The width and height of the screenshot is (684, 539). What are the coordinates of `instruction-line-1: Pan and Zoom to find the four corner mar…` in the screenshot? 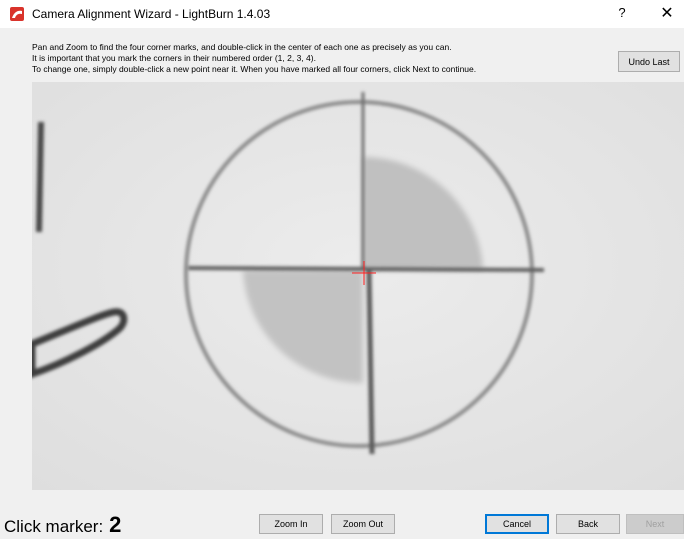 It's located at (242, 47).